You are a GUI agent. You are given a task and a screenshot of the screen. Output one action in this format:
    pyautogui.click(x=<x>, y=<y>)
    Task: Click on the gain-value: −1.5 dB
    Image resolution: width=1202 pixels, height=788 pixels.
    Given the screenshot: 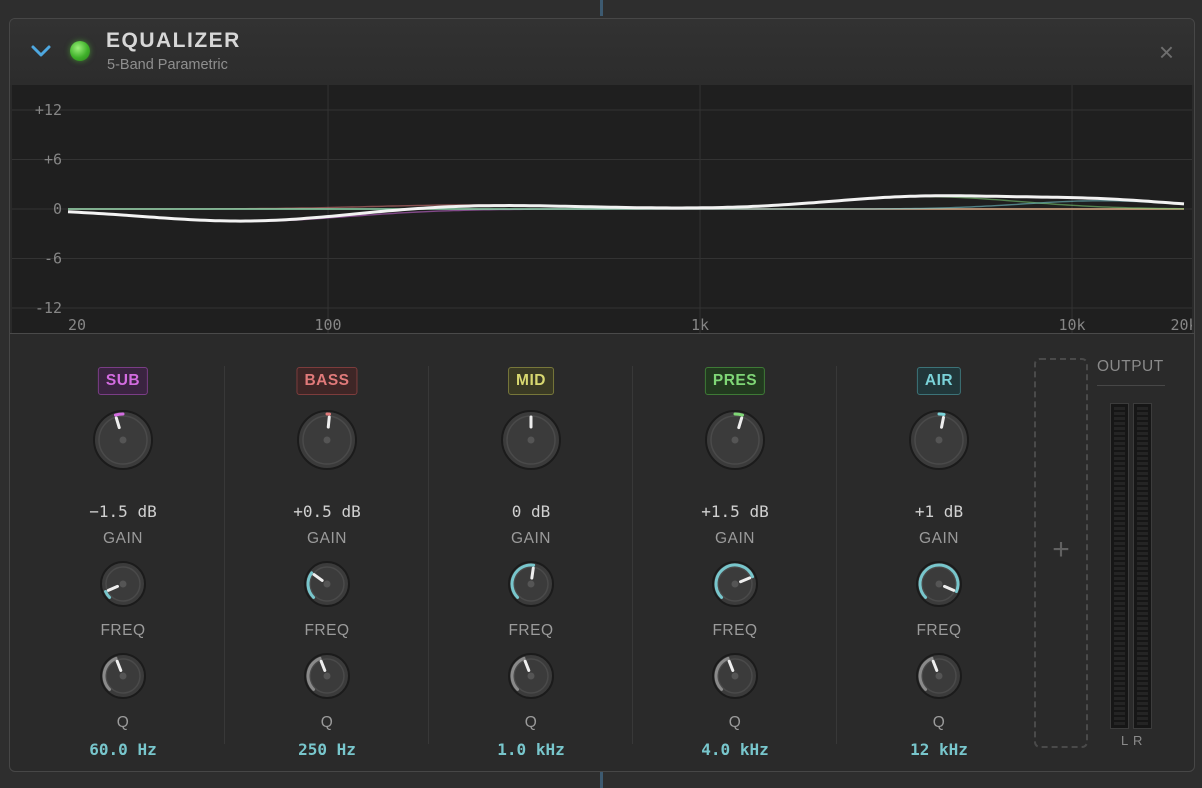 What is the action you would take?
    pyautogui.click(x=123, y=511)
    